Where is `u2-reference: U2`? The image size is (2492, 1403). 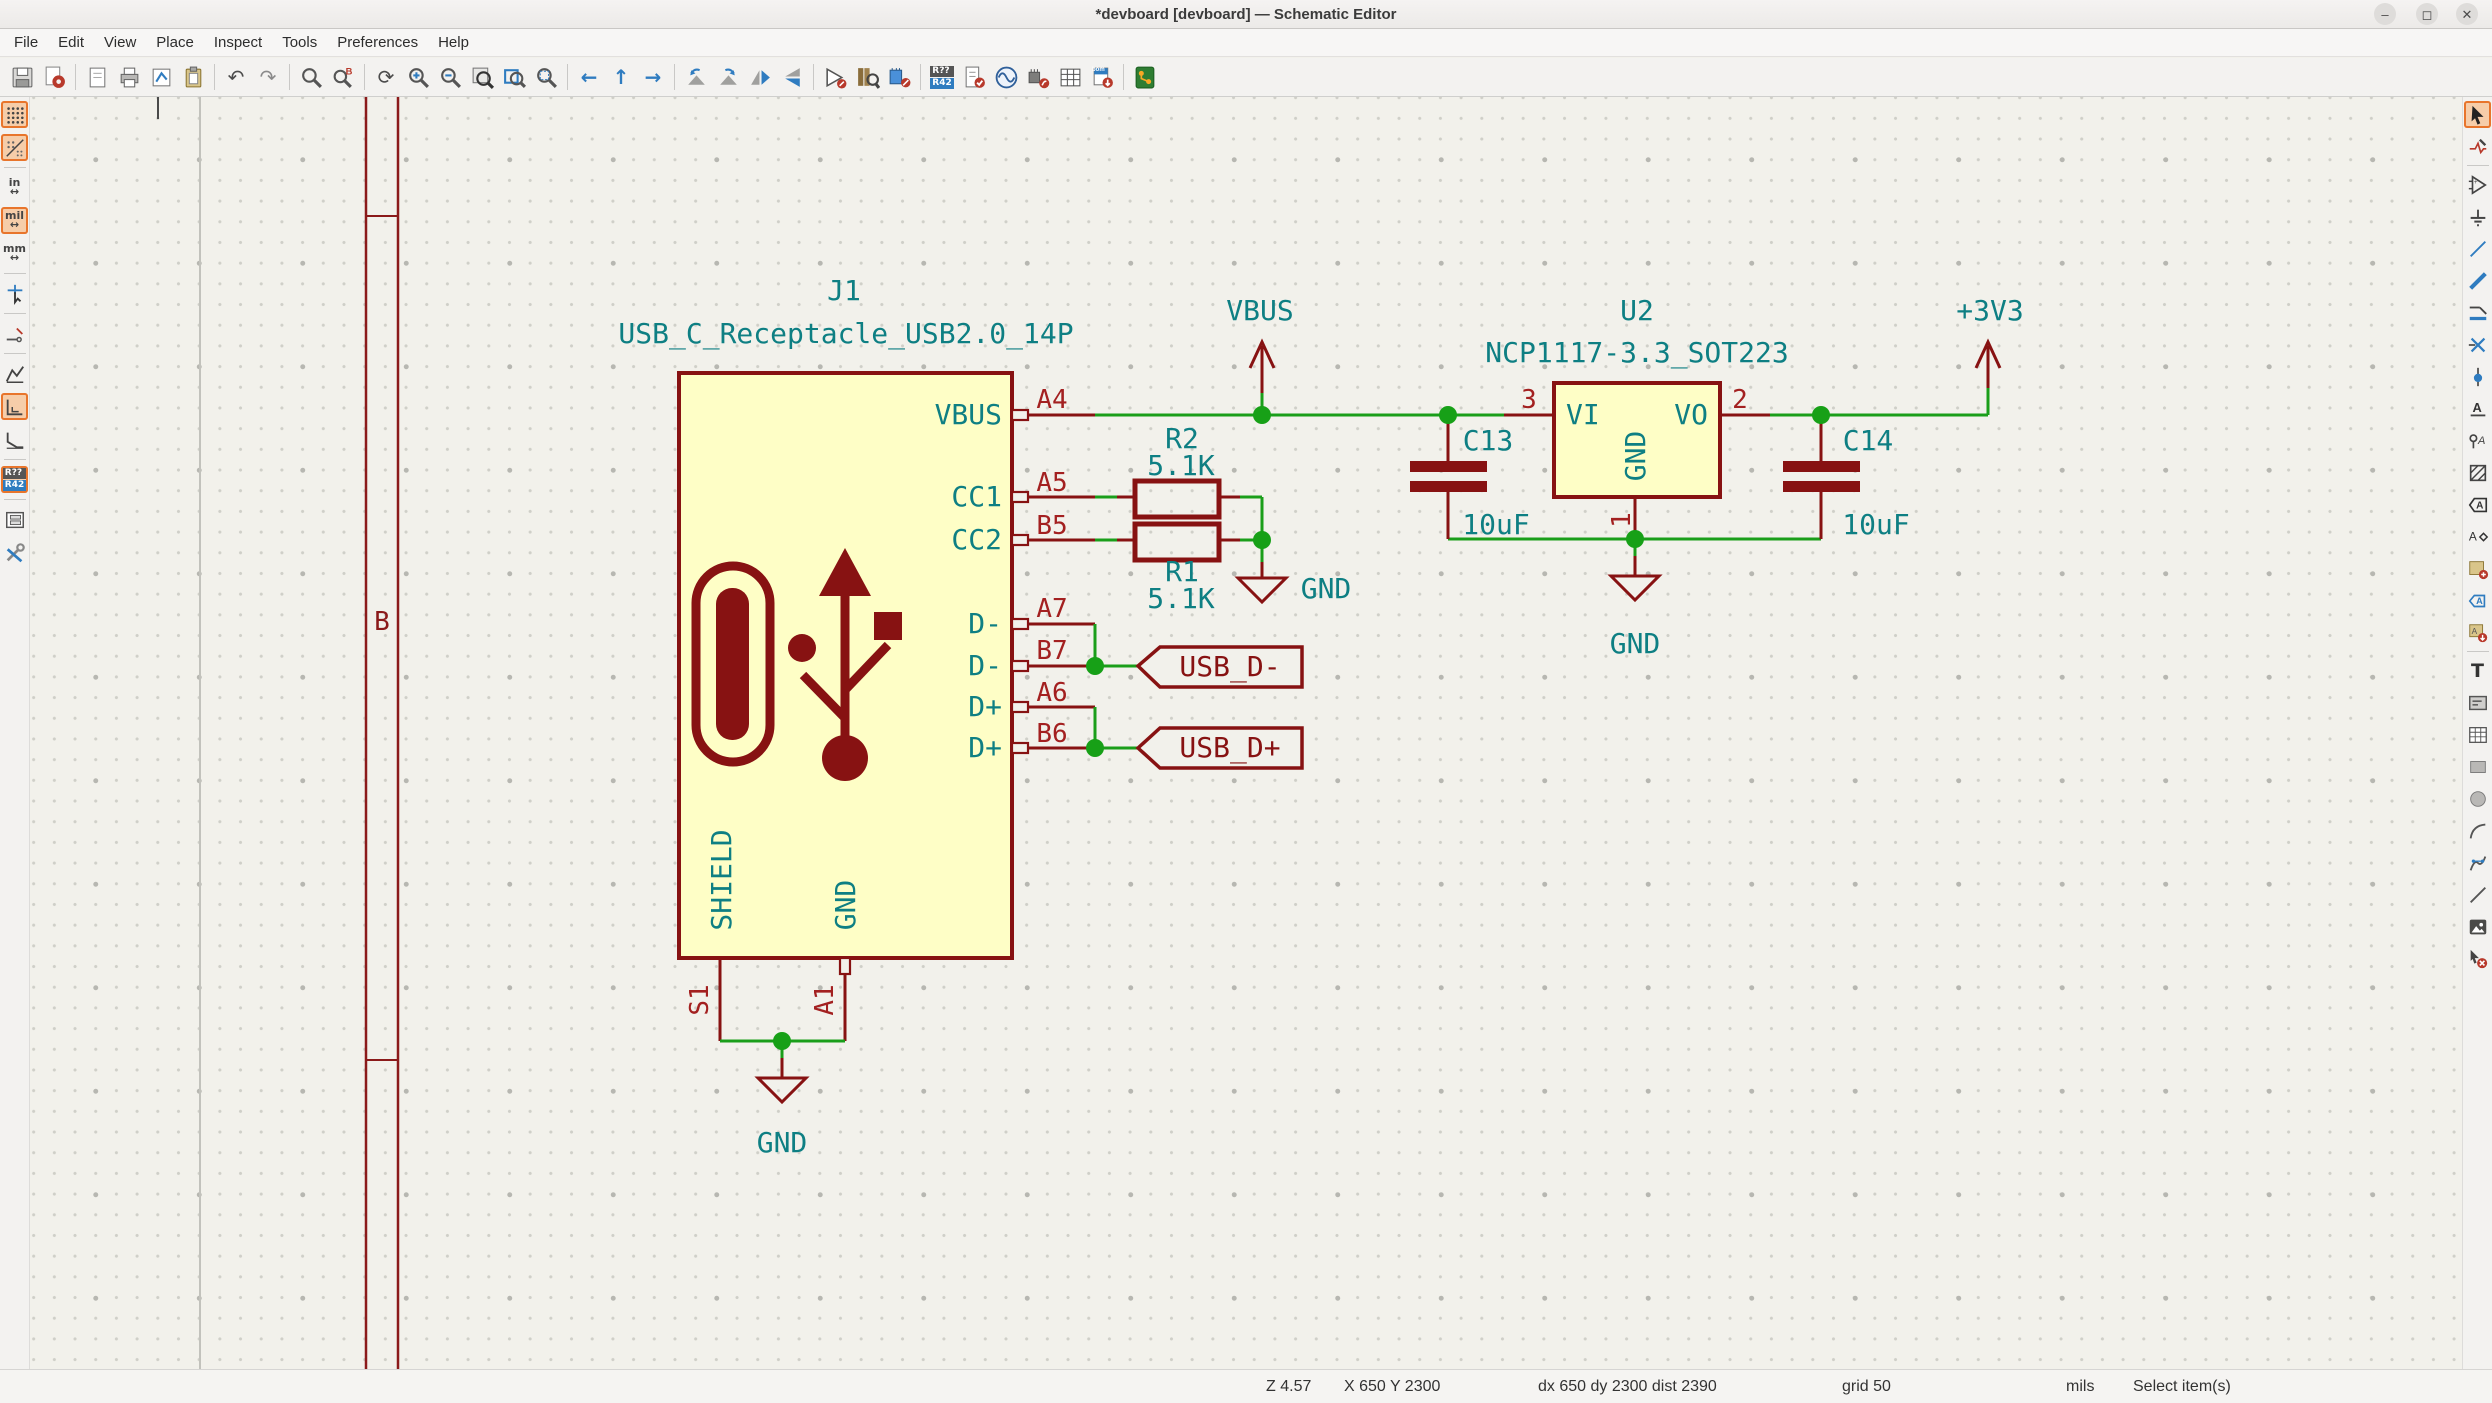
u2-reference: U2 is located at coordinates (1637, 311).